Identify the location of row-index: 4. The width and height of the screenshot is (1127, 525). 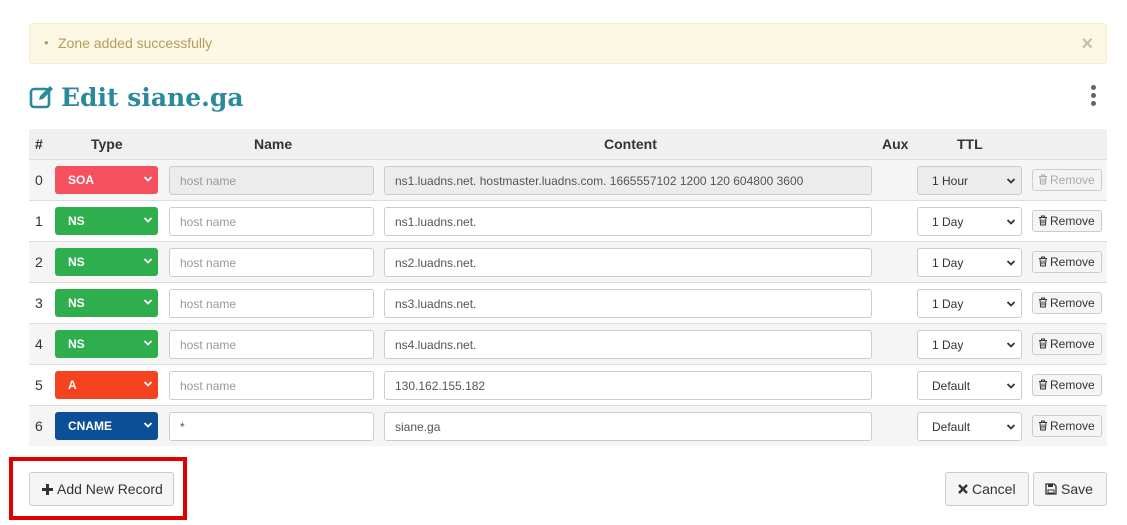
(39, 344).